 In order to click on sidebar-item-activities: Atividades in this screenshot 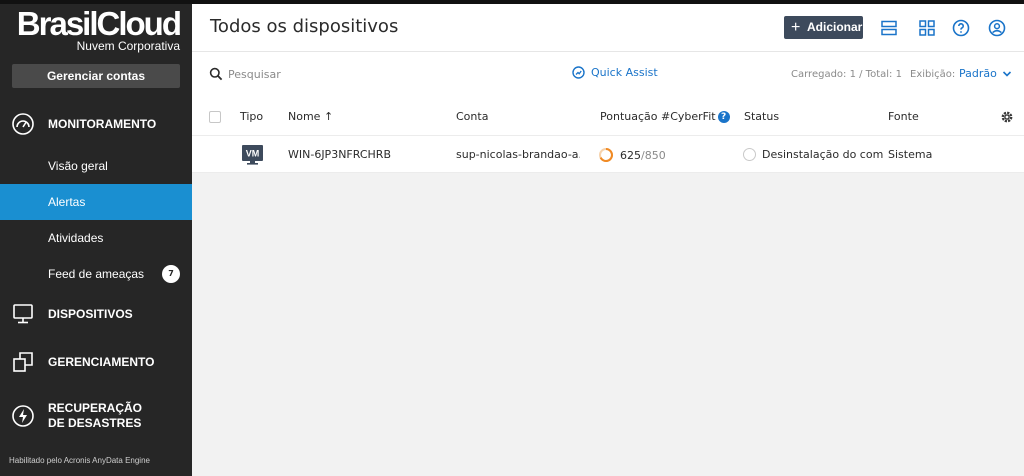, I will do `click(96, 238)`.